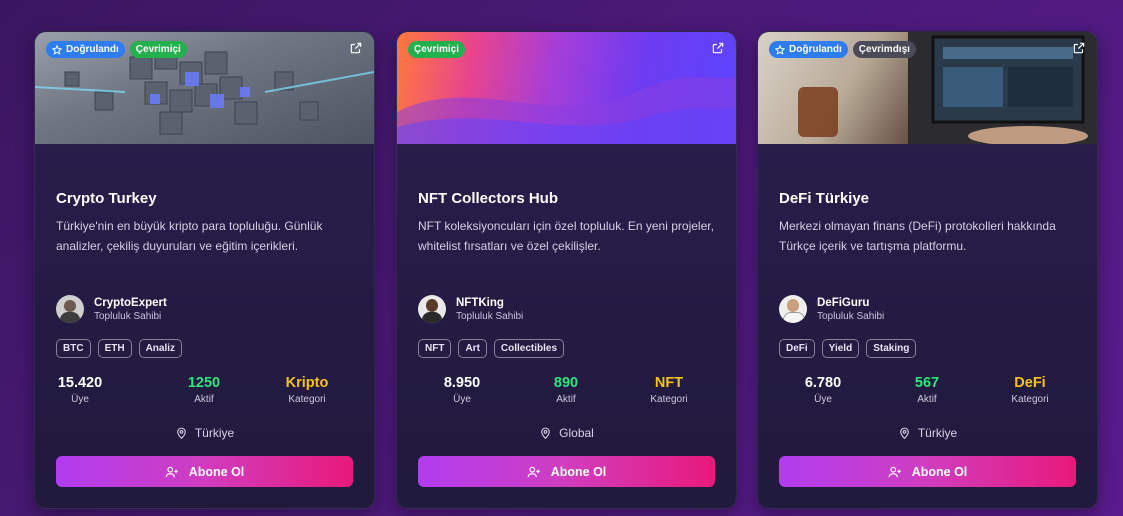 Image resolution: width=1123 pixels, height=516 pixels. What do you see at coordinates (114, 348) in the screenshot?
I see `tag: ETH` at bounding box center [114, 348].